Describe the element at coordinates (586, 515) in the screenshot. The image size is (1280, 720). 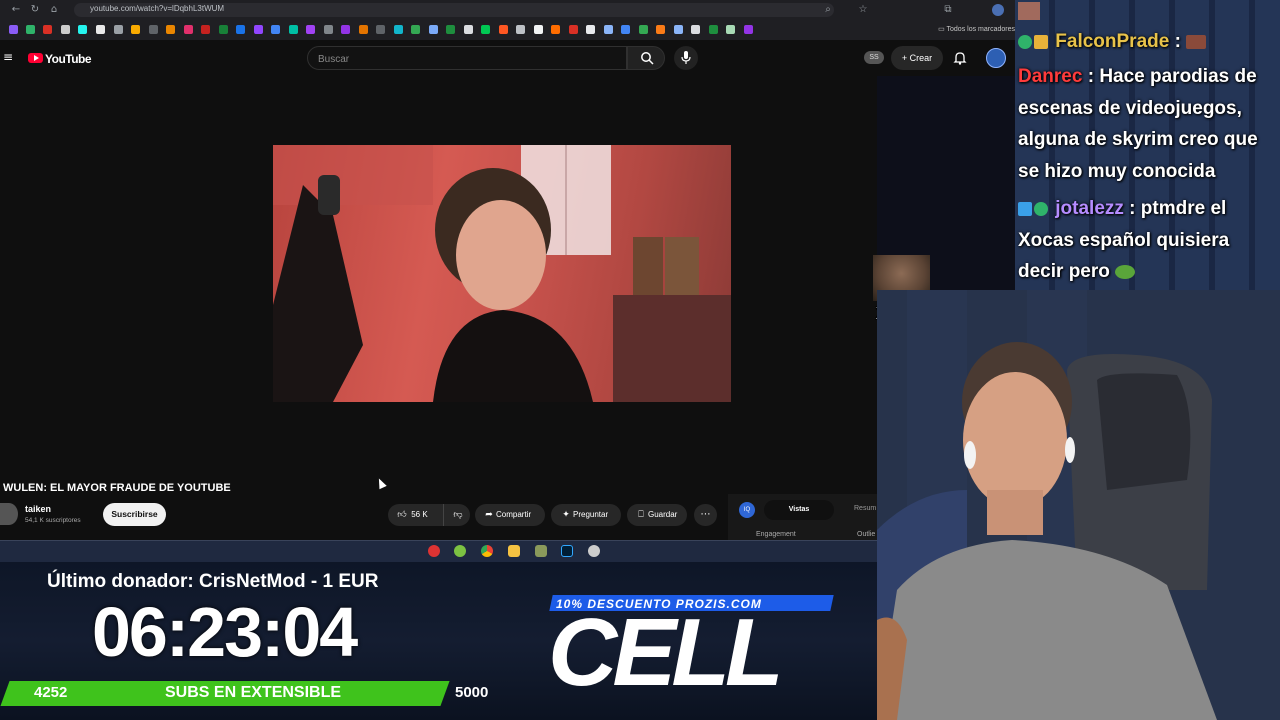
I see `ask-button: ✦ Preguntar` at that location.